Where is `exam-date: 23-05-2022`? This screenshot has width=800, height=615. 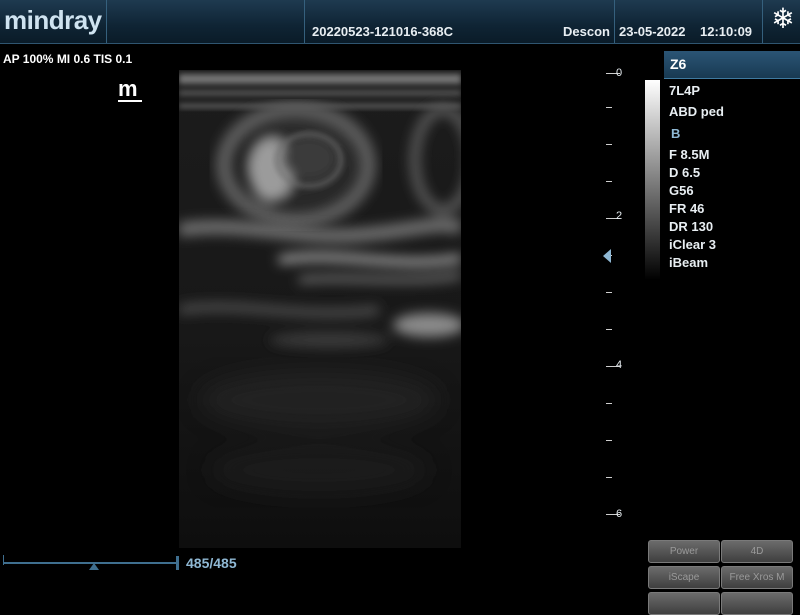
exam-date: 23-05-2022 is located at coordinates (652, 31).